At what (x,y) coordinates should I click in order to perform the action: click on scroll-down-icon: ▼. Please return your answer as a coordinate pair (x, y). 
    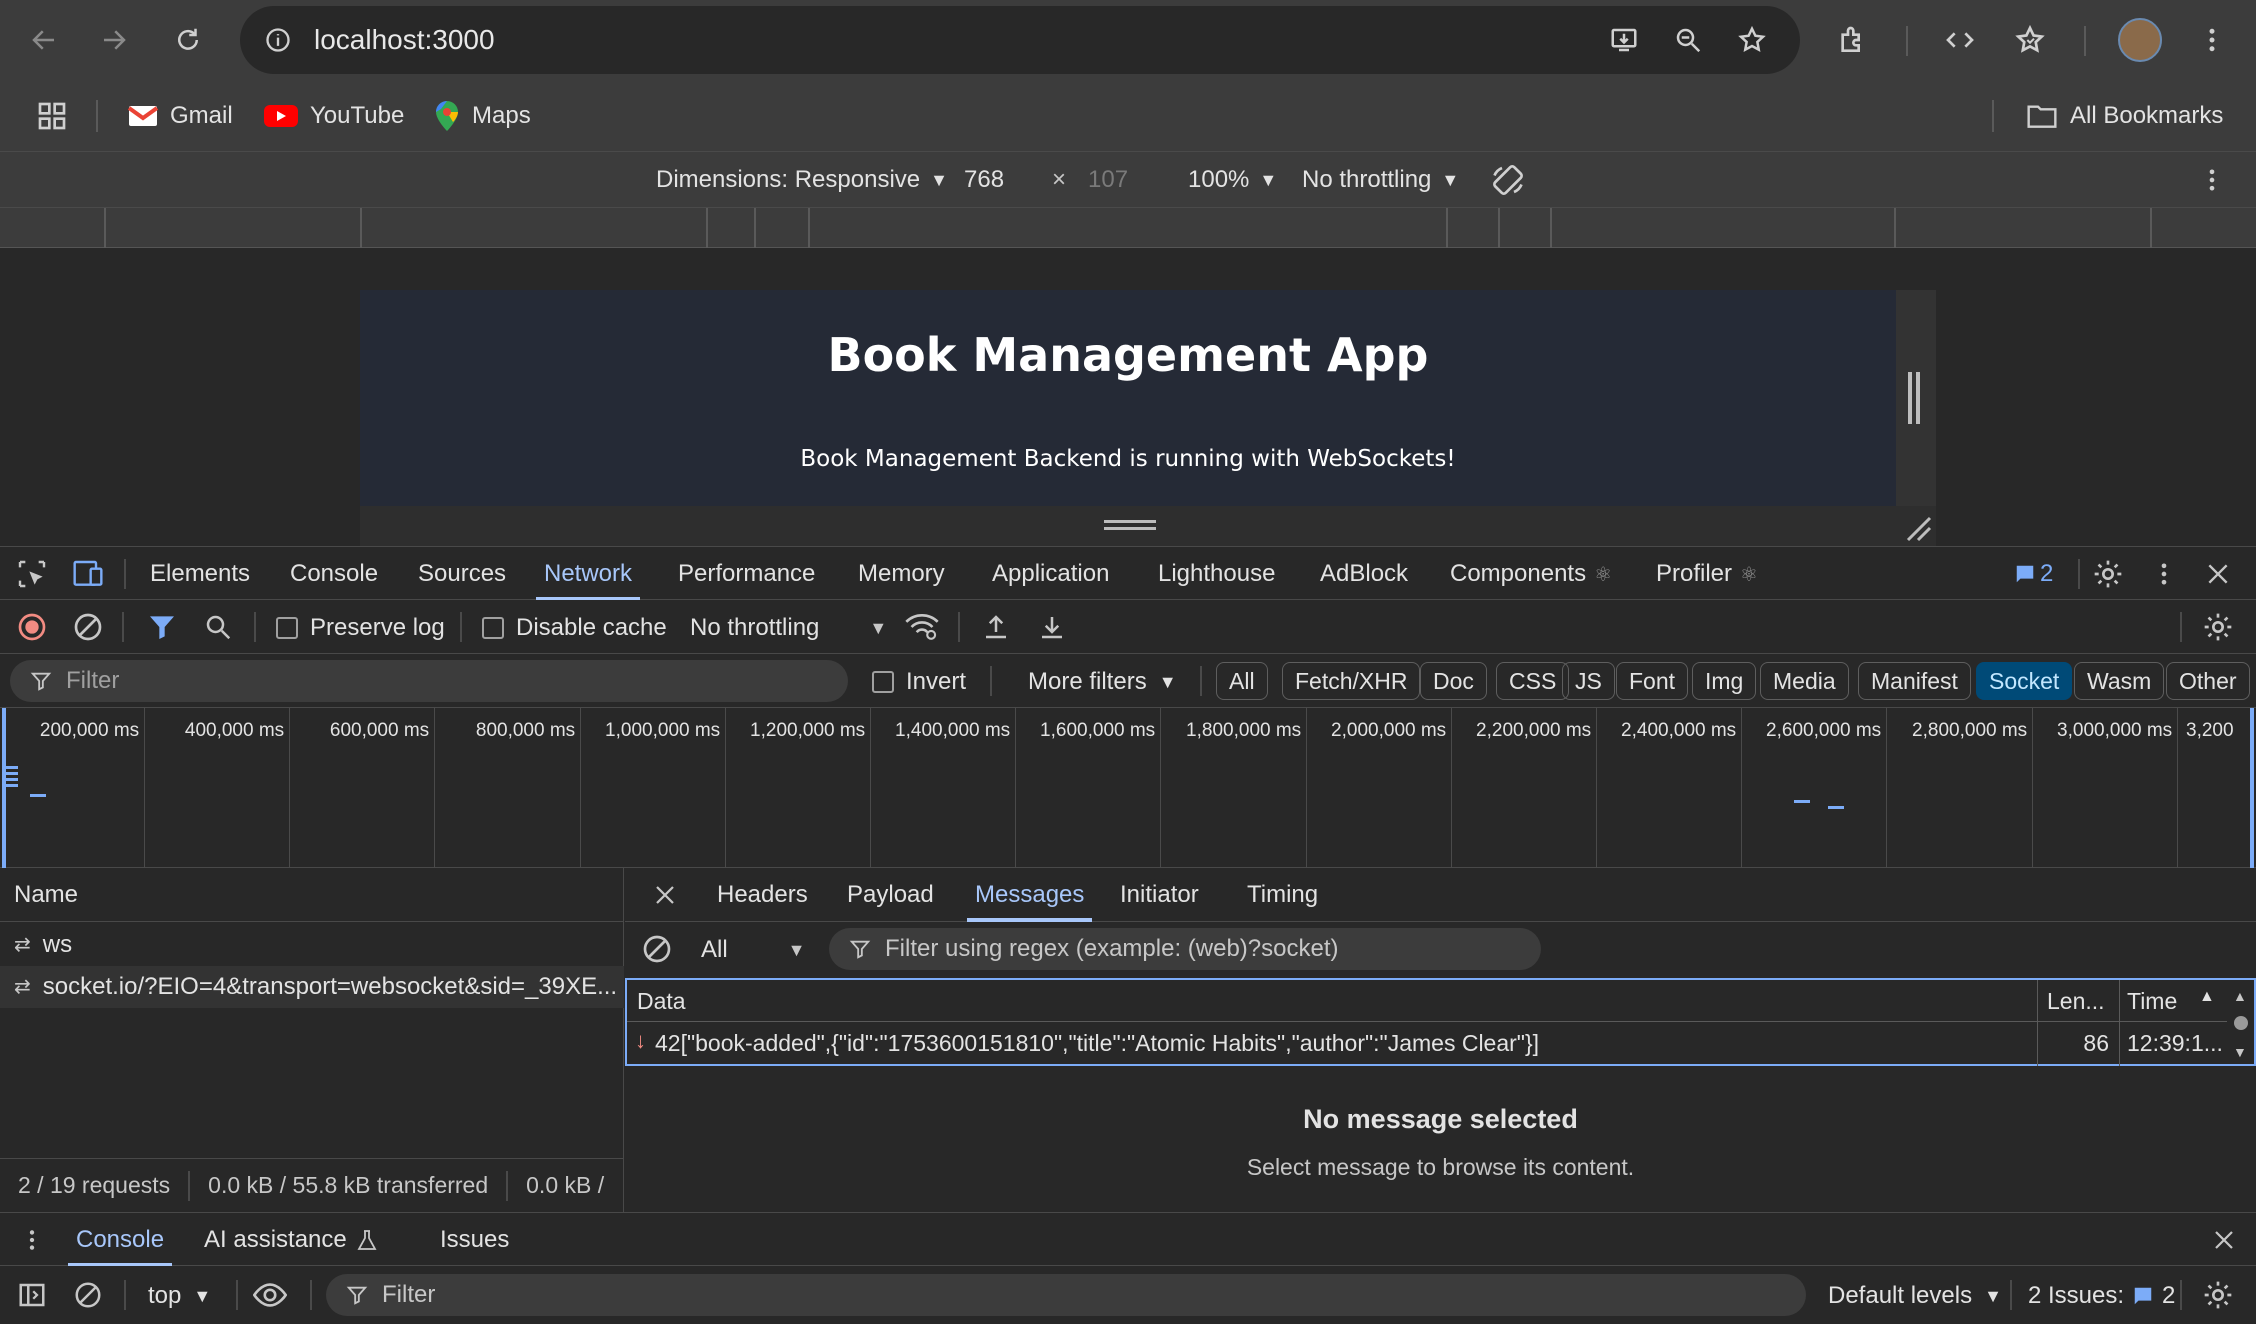
    Looking at the image, I should click on (2240, 1052).